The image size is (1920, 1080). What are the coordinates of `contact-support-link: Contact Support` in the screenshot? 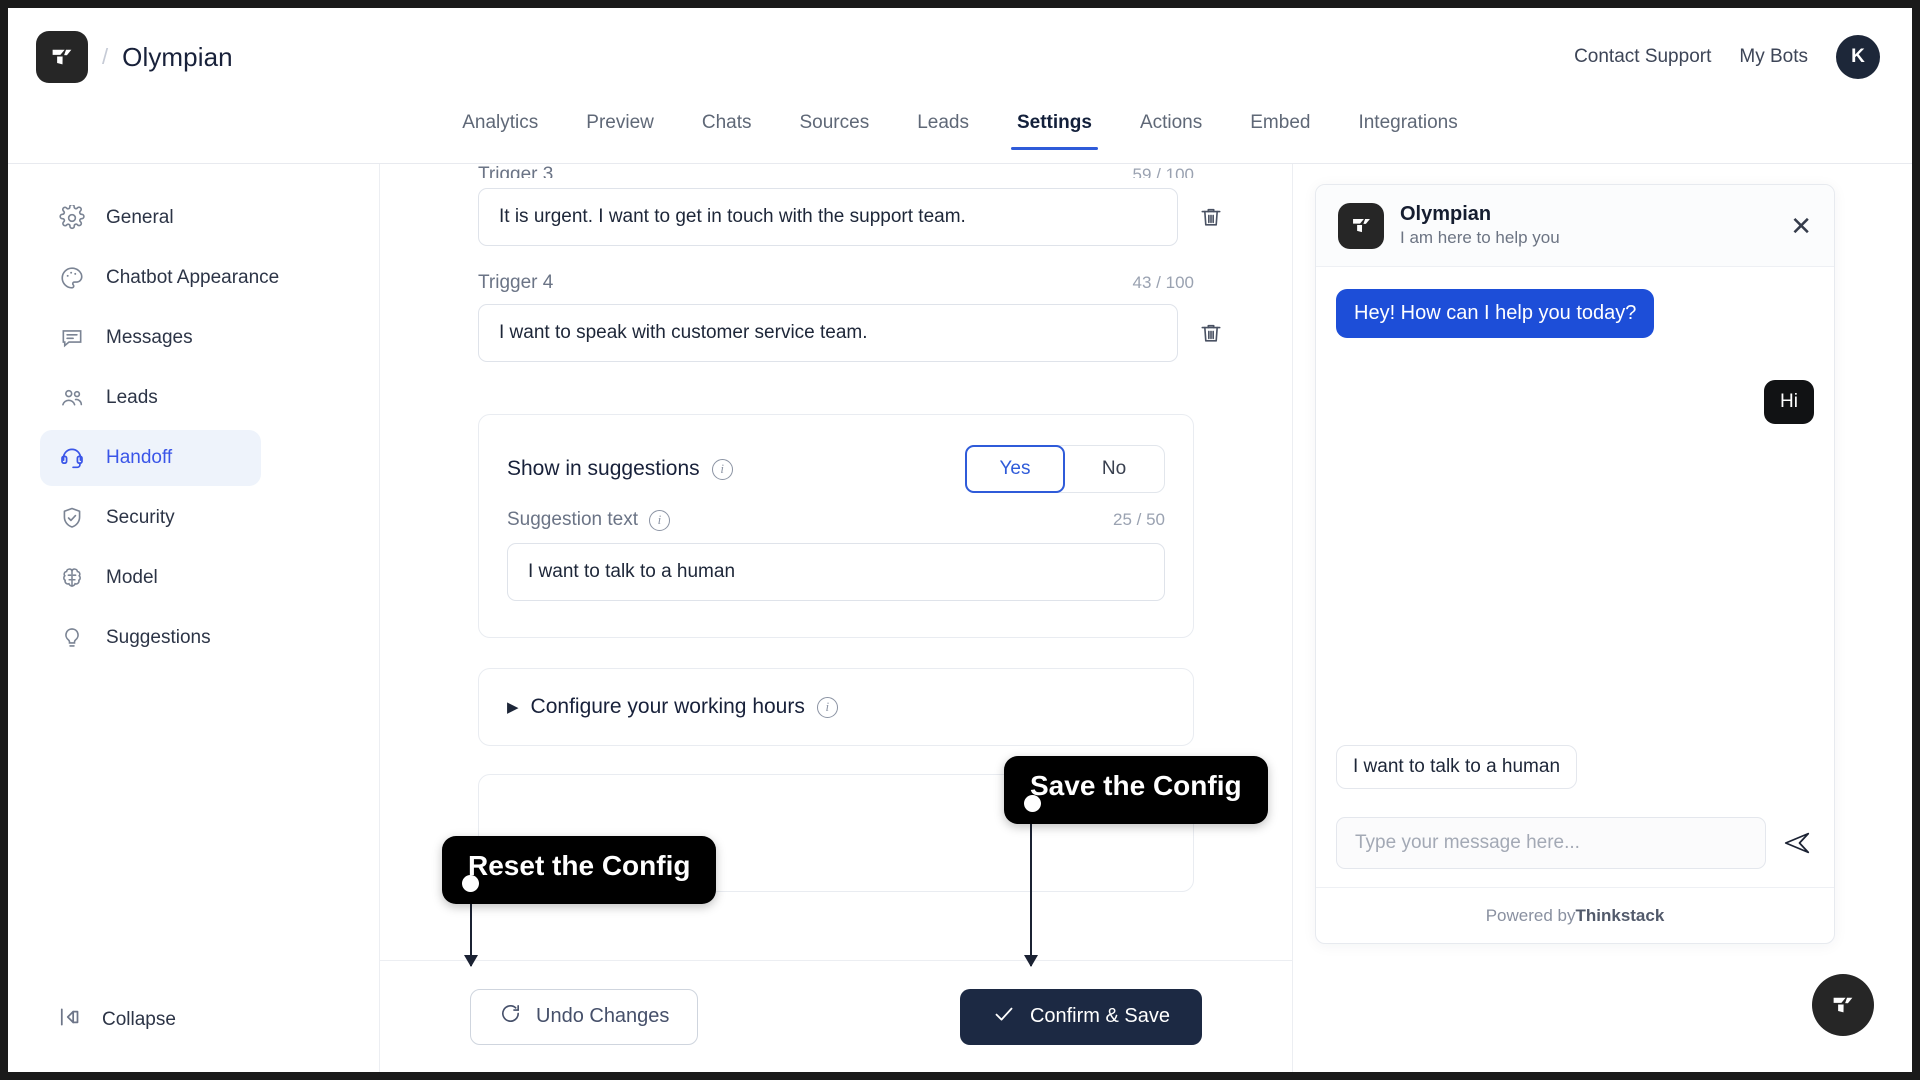 It's located at (1642, 57).